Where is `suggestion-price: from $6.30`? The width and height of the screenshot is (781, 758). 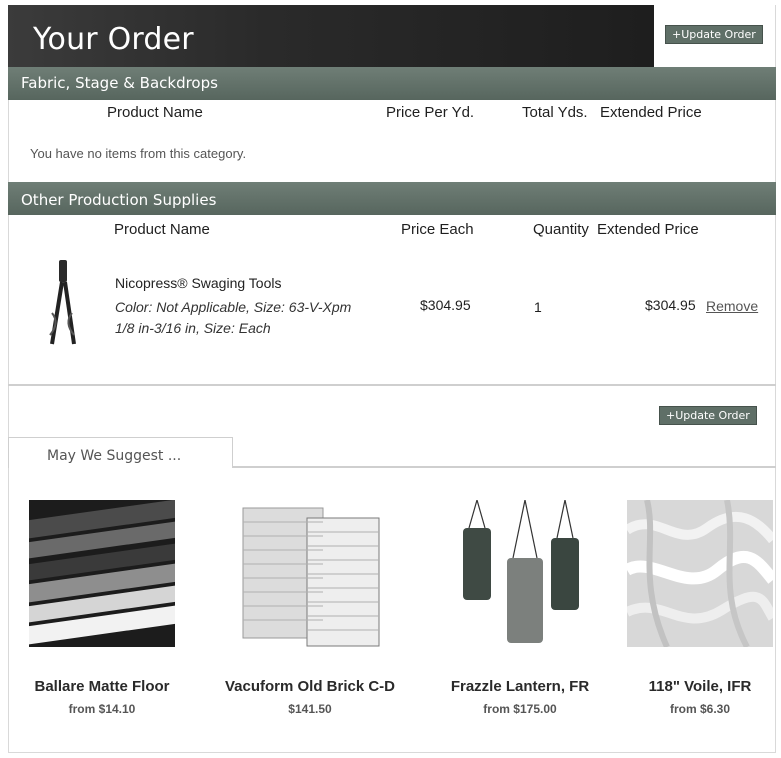 suggestion-price: from $6.30 is located at coordinates (700, 709).